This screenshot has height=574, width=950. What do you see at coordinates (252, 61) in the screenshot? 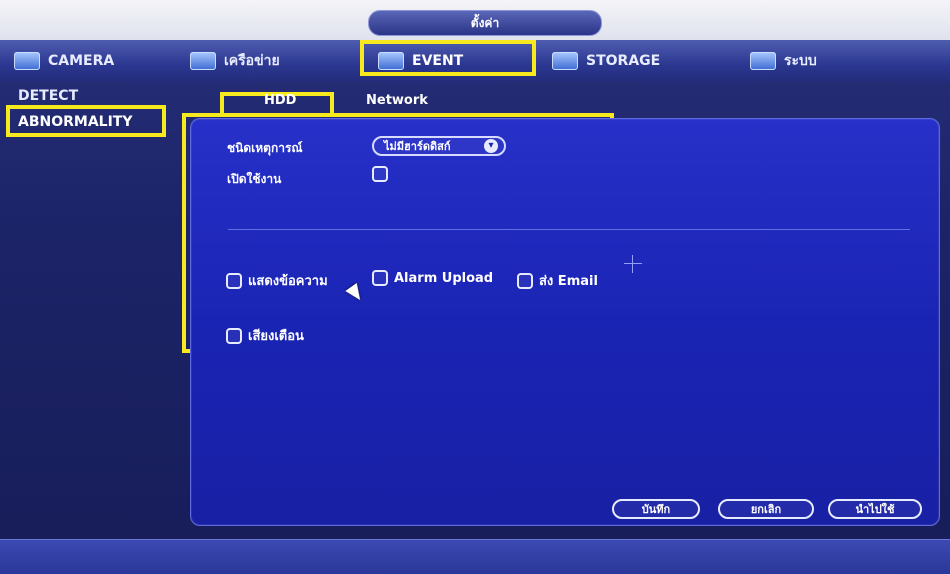
I see `tab-network-label: เครือข่าย` at bounding box center [252, 61].